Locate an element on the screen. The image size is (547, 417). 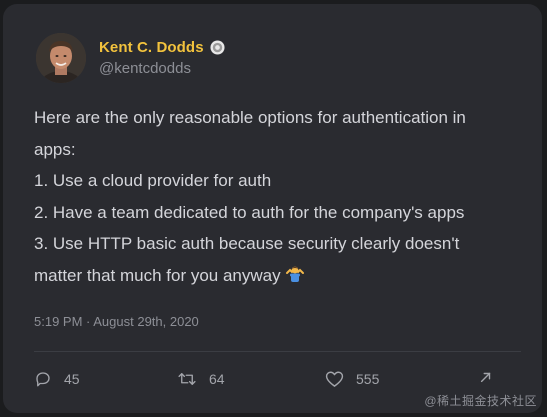
like-button: 555 is located at coordinates (352, 379).